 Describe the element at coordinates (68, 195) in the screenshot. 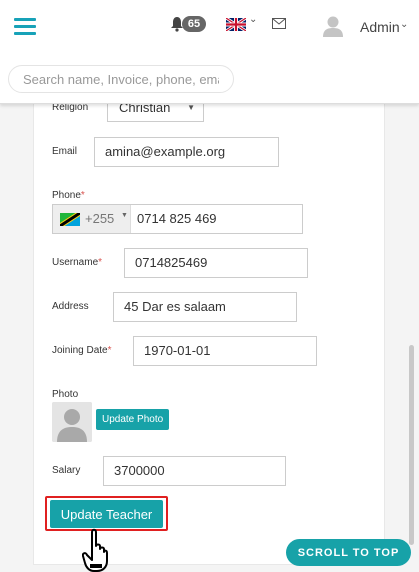

I see `phone-label: Phone*` at that location.